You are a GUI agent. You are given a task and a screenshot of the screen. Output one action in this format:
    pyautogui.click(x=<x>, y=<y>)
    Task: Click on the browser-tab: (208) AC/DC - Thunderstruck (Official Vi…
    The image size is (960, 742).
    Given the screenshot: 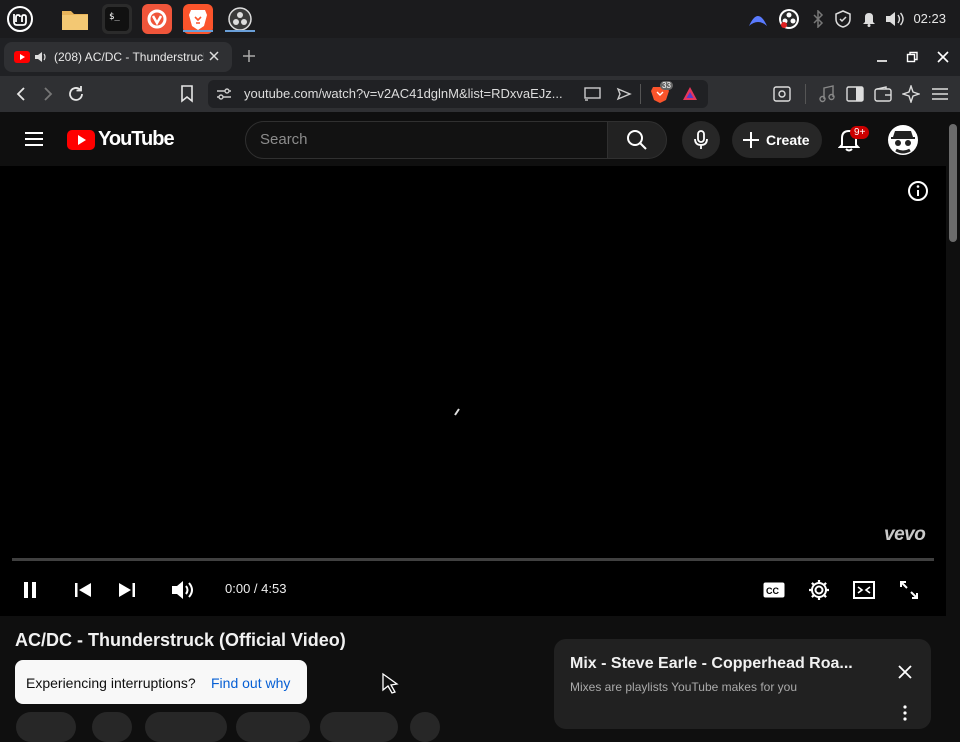 What is the action you would take?
    pyautogui.click(x=118, y=57)
    